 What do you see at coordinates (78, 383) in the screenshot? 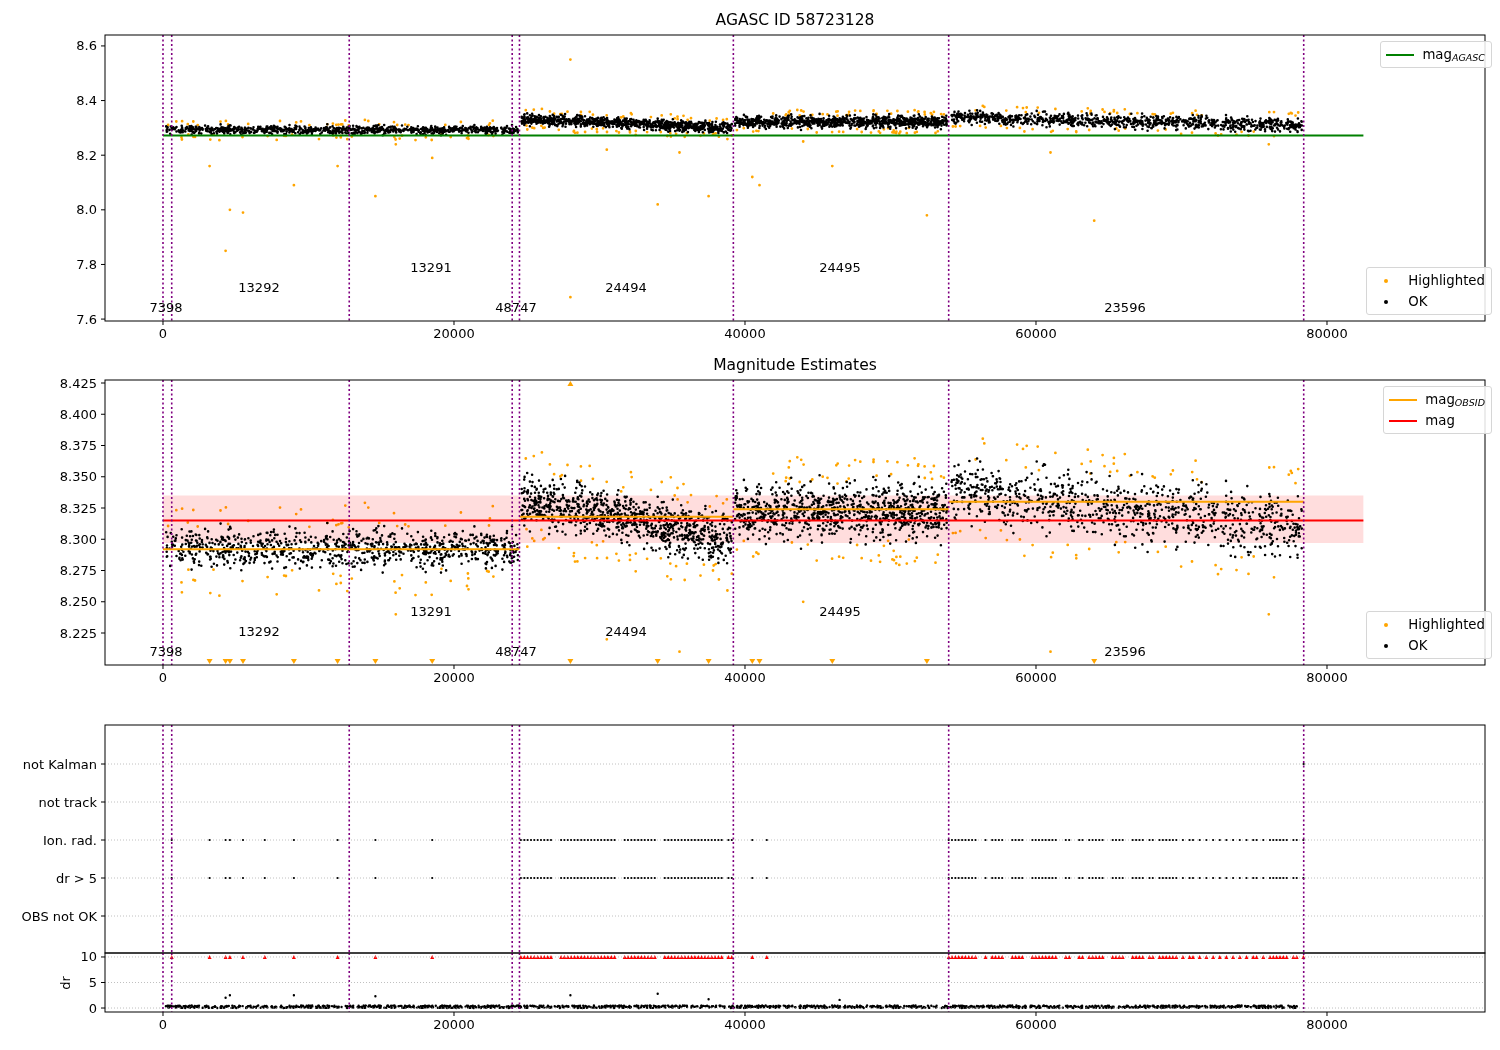
I see `tick-label: 8.425` at bounding box center [78, 383].